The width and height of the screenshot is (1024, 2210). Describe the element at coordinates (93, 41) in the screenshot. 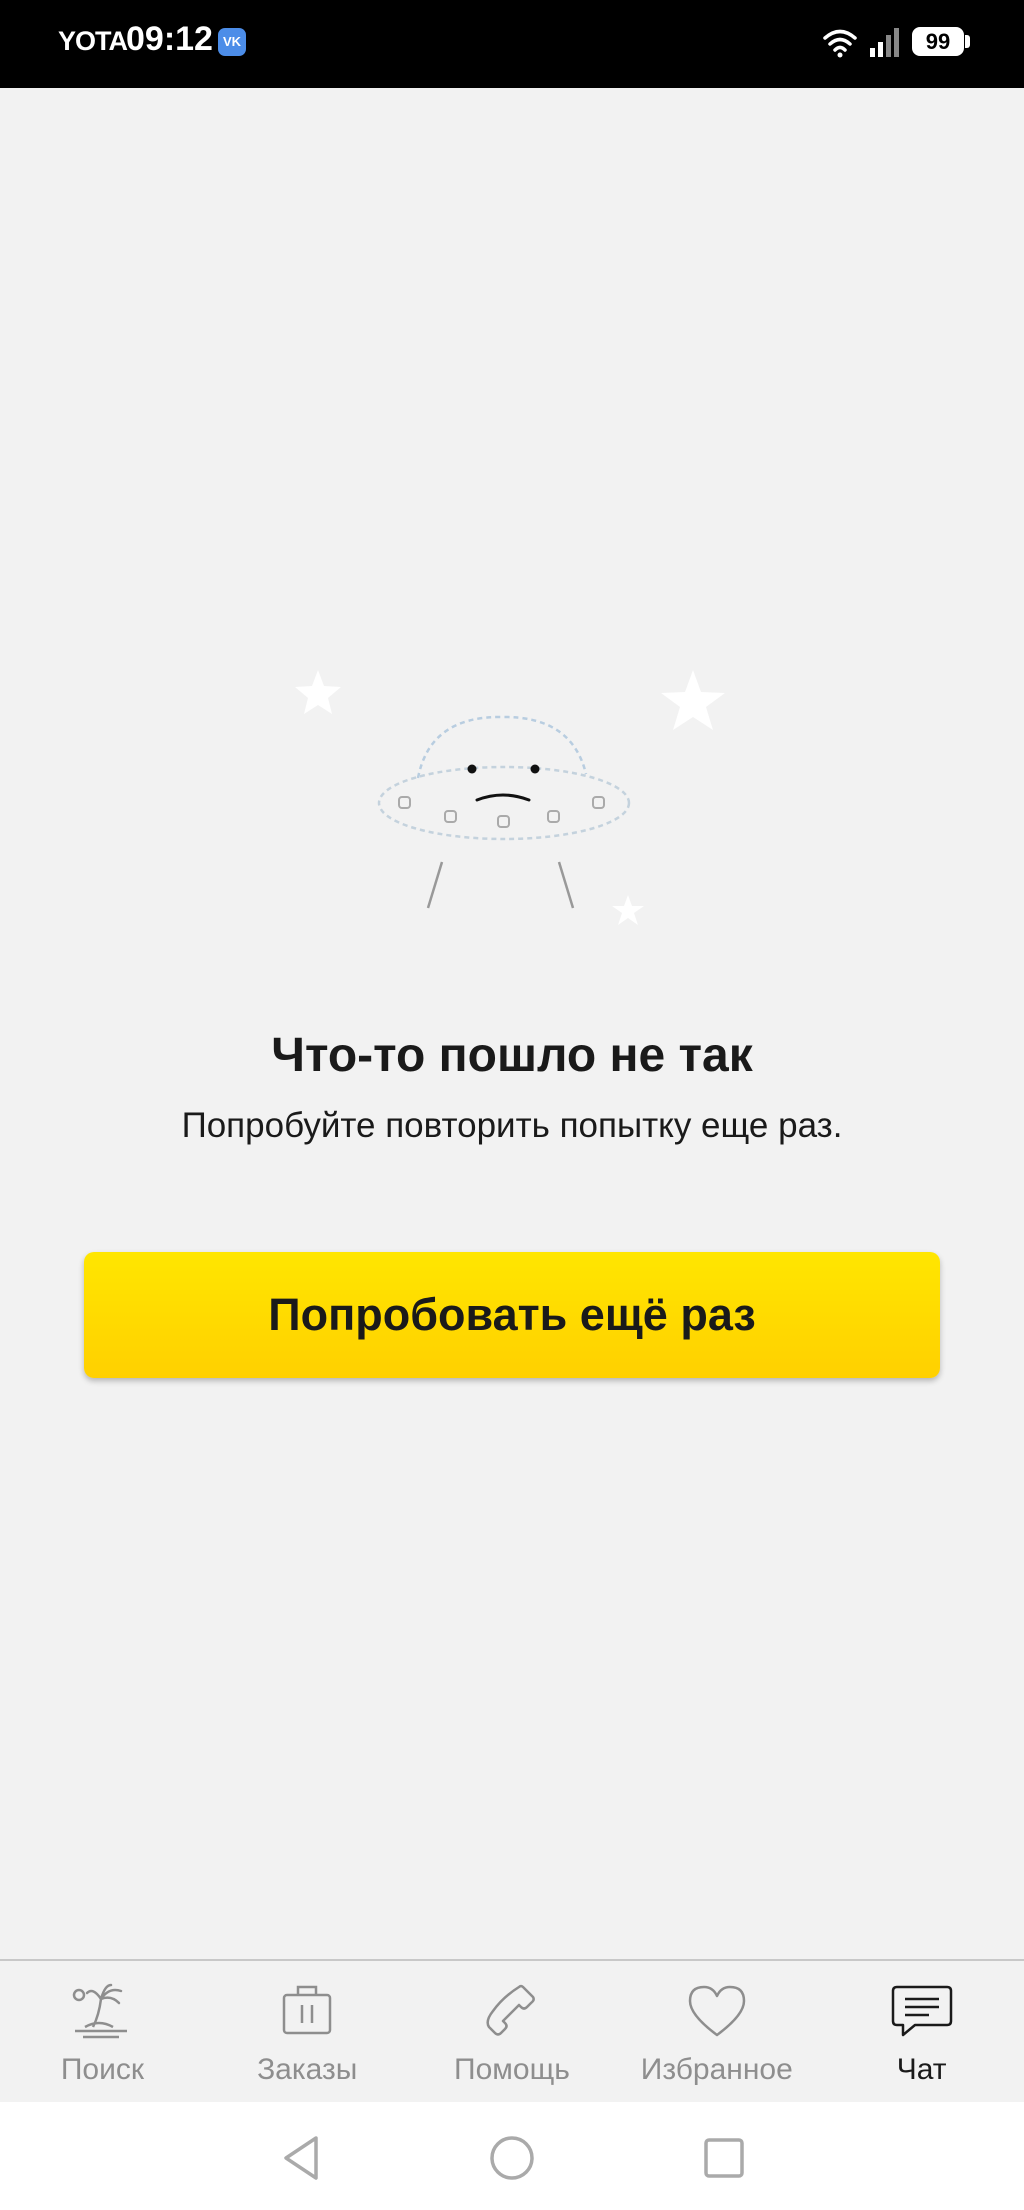

I see `carrier-name: YOTA` at that location.